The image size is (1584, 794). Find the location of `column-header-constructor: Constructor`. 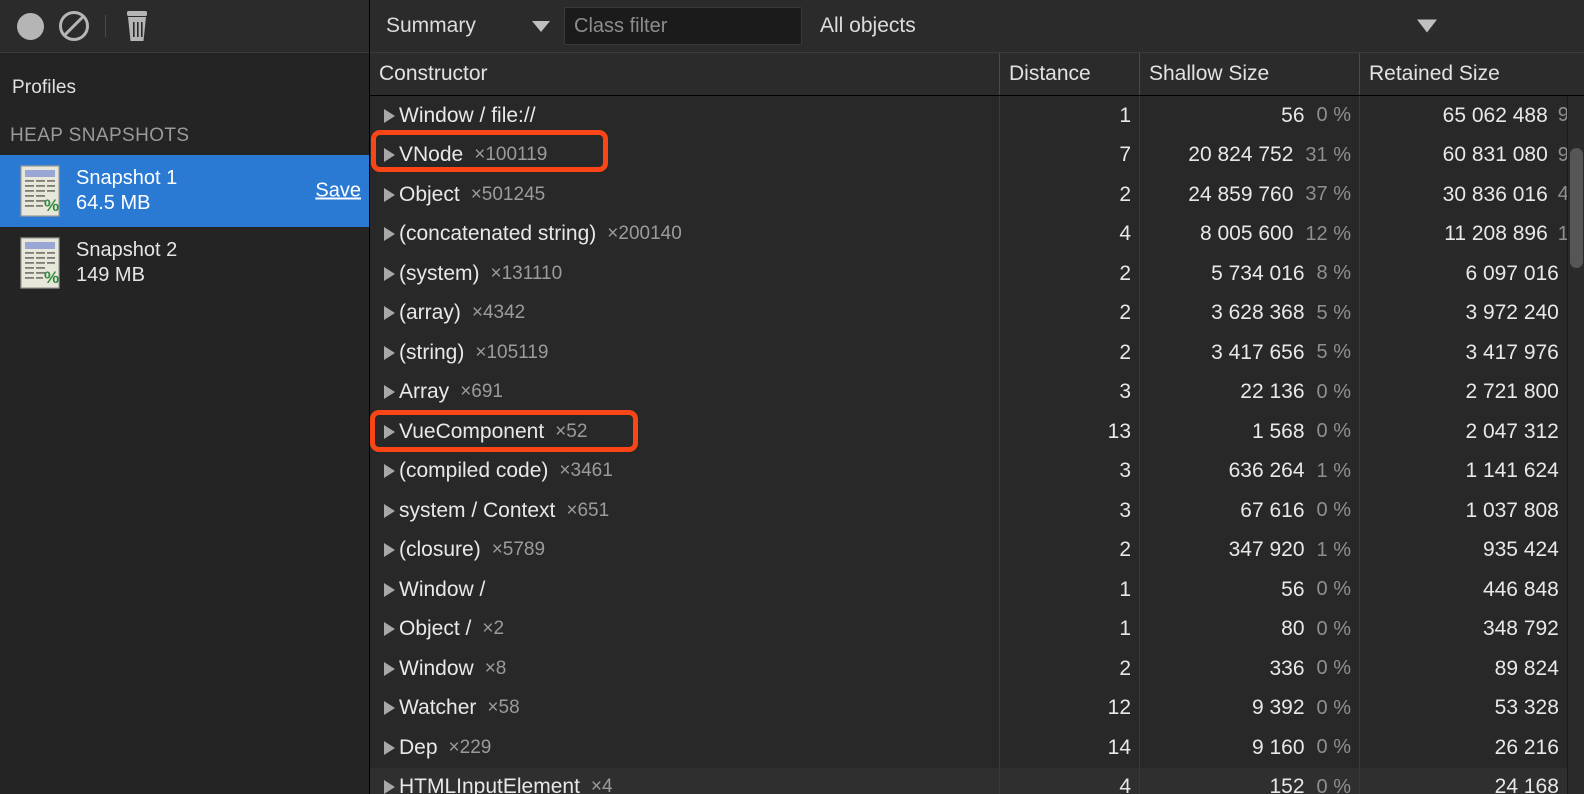

column-header-constructor: Constructor is located at coordinates (685, 74).